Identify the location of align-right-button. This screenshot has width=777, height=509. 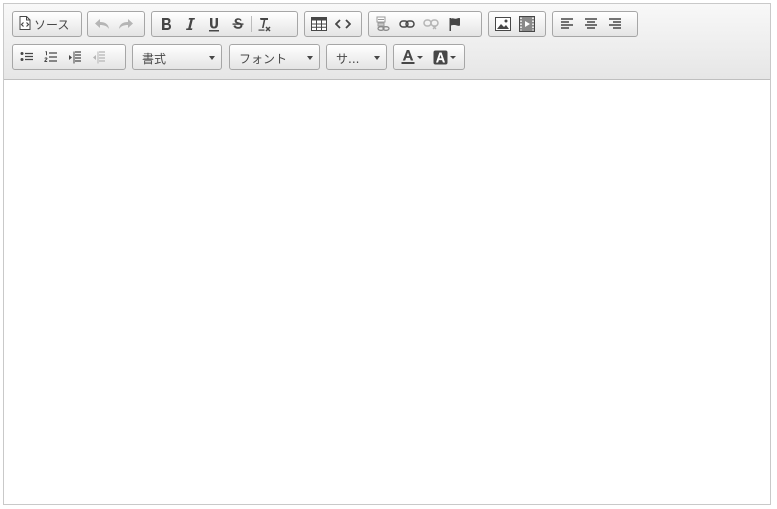
(615, 24).